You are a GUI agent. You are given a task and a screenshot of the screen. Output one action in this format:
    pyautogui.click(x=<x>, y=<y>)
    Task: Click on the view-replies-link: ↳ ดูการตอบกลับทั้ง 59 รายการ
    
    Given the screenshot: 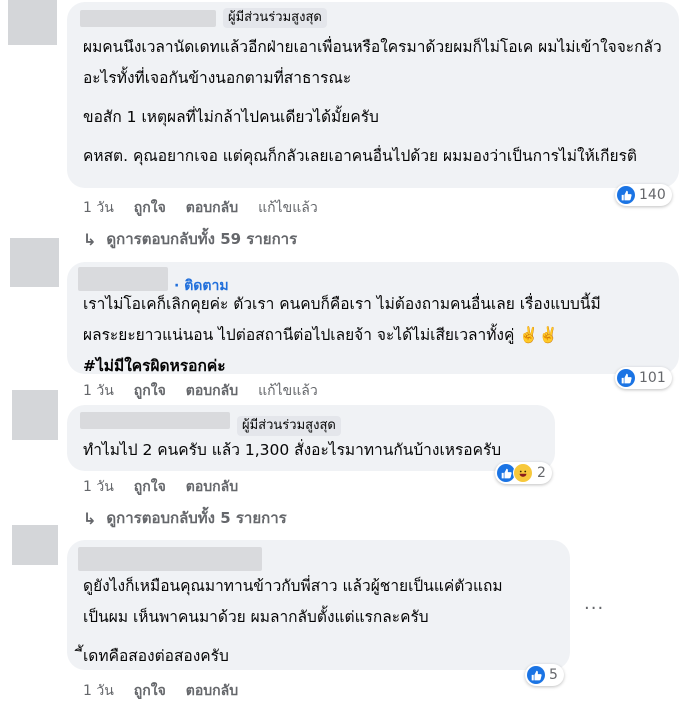 What is the action you would take?
    pyautogui.click(x=190, y=239)
    